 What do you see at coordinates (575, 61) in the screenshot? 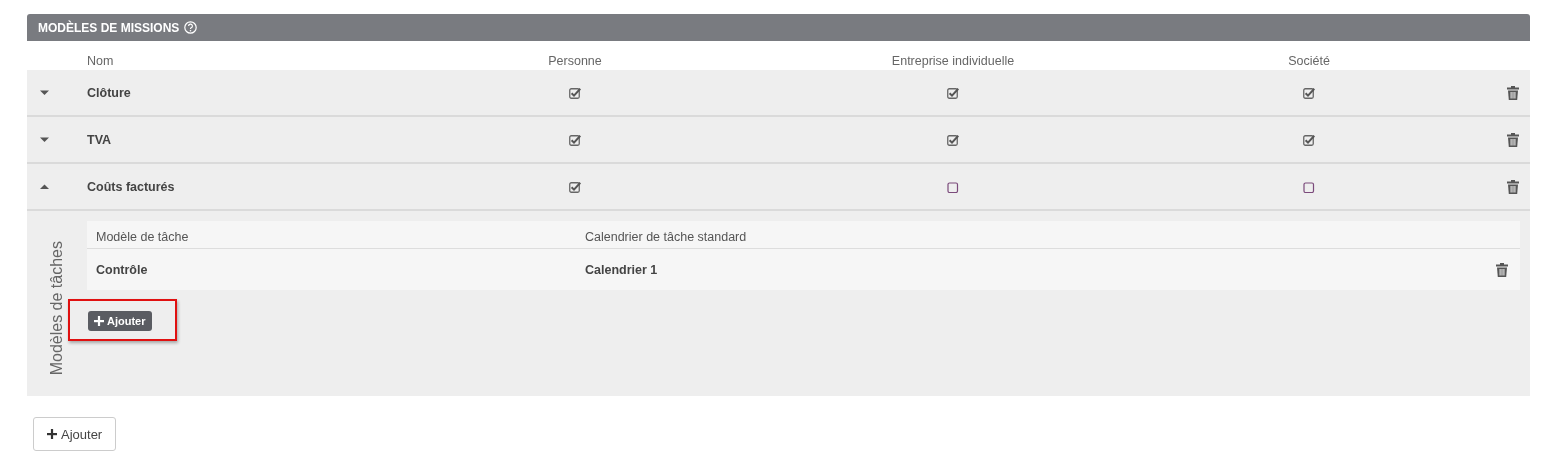
I see `column-header: Personne` at bounding box center [575, 61].